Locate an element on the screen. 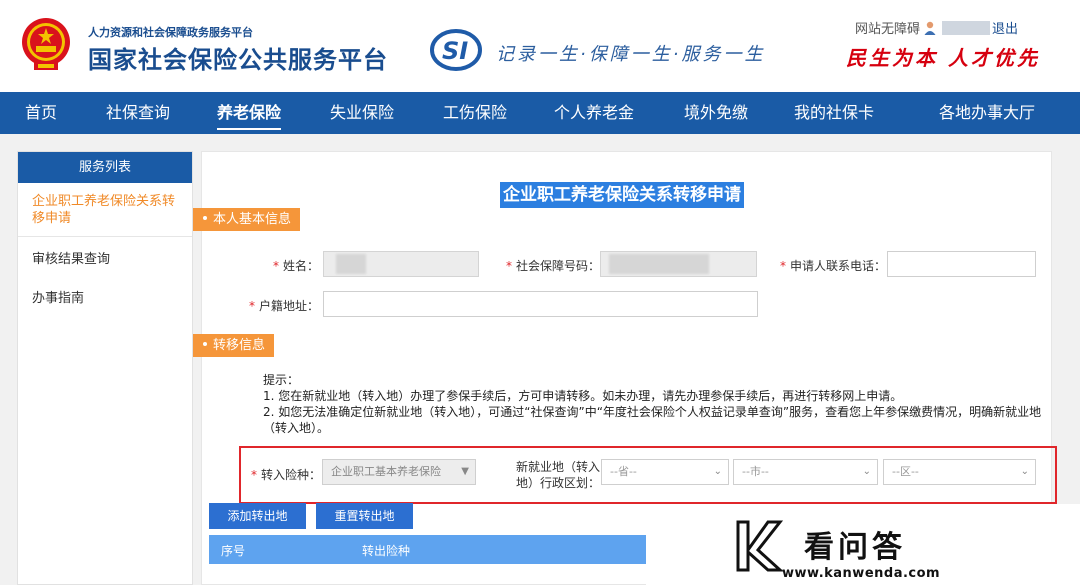 The height and width of the screenshot is (585, 1080). nav-social-security-query: 社保查询 is located at coordinates (138, 113).